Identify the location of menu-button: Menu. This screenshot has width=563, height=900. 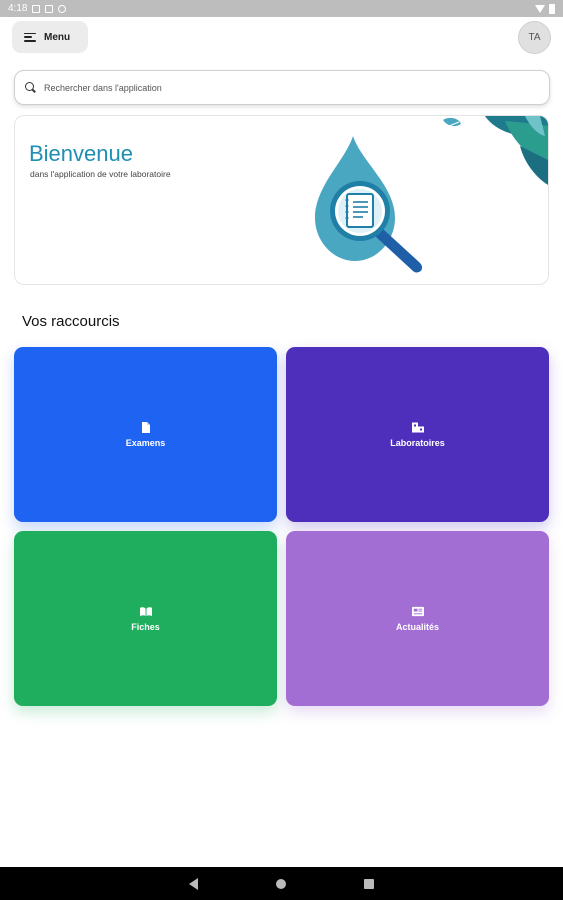
(50, 37).